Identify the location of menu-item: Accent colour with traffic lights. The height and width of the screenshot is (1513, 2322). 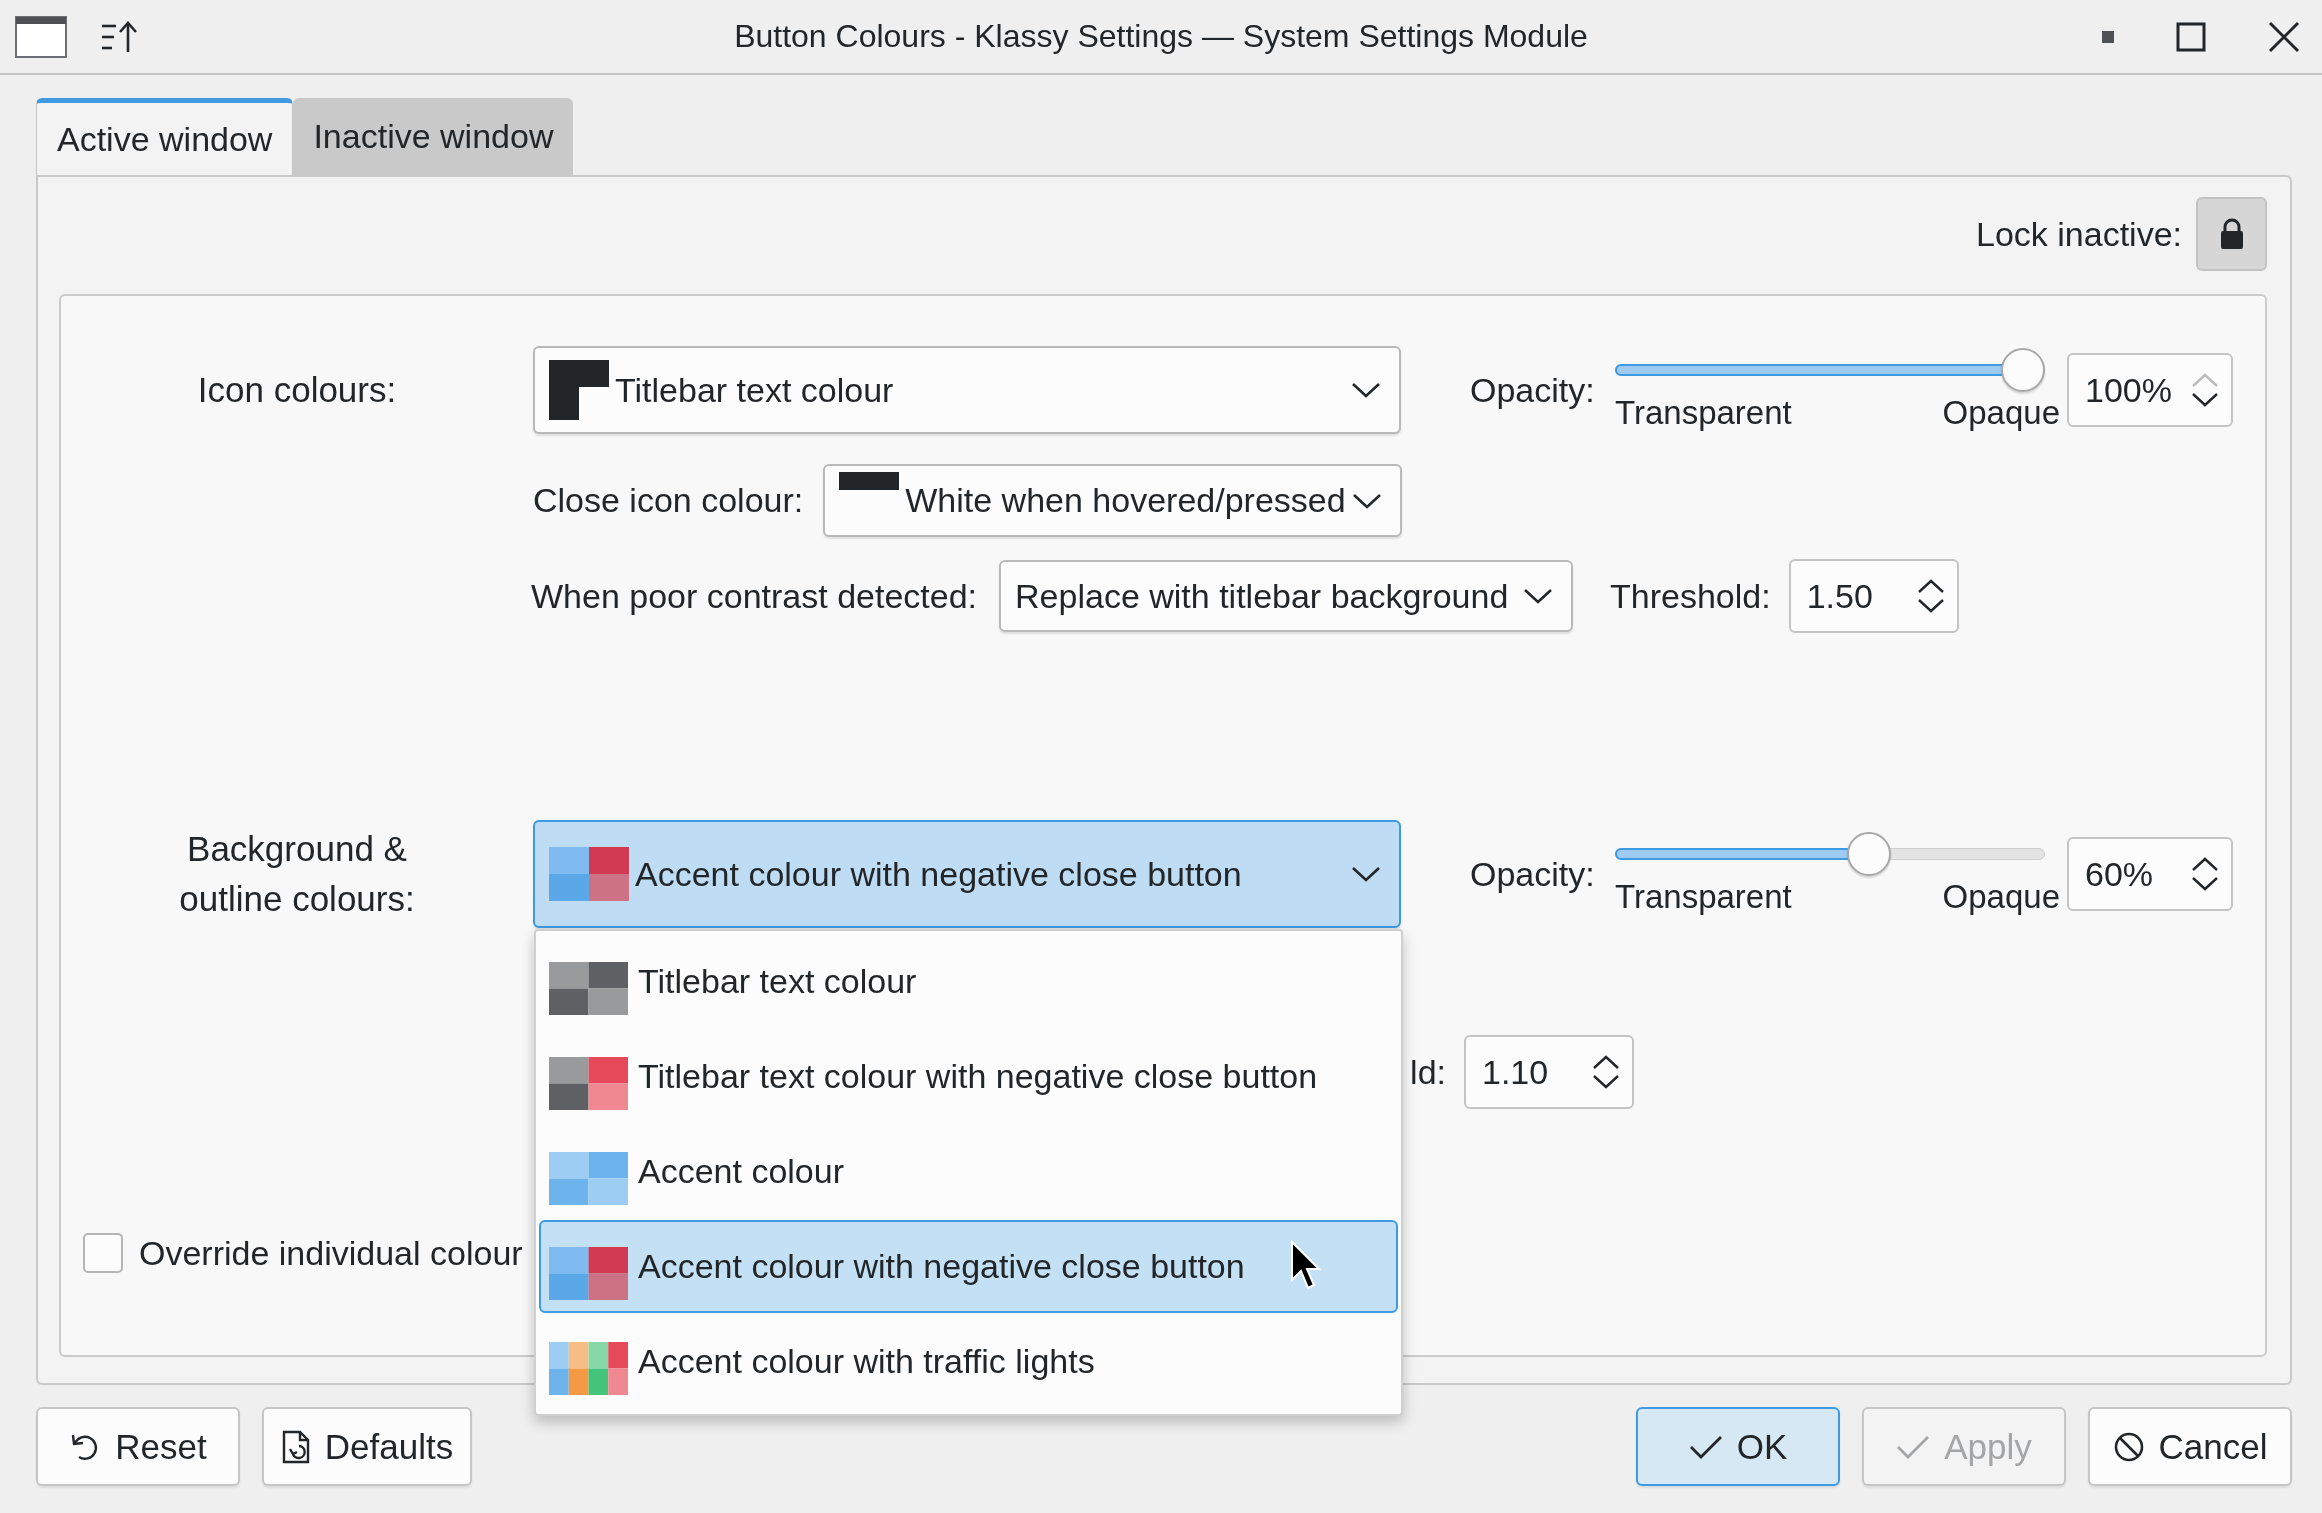
(968, 1361).